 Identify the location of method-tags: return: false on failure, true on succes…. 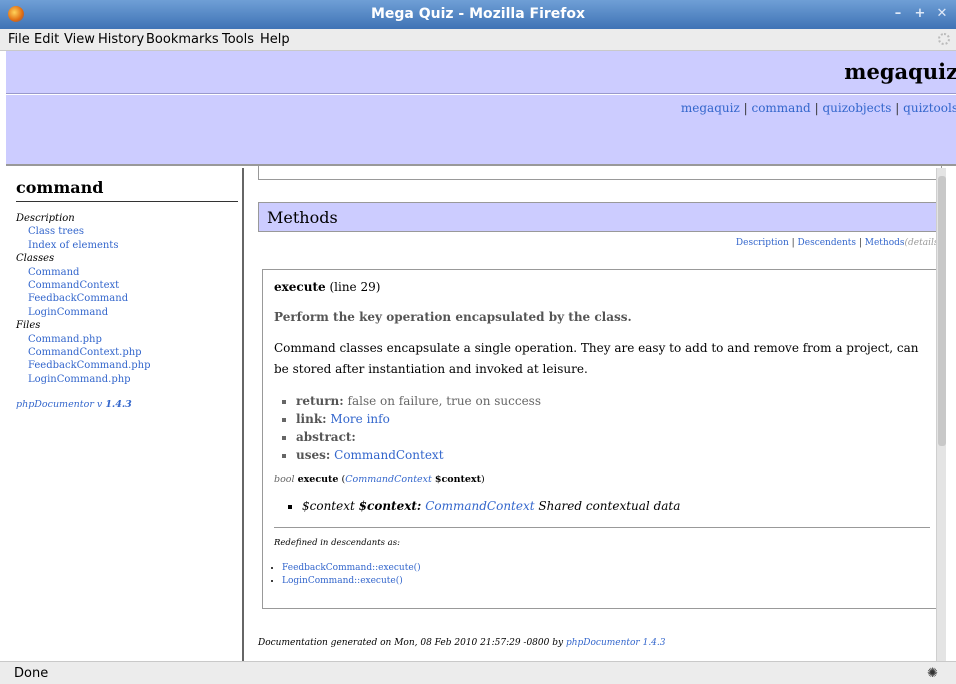
(613, 428).